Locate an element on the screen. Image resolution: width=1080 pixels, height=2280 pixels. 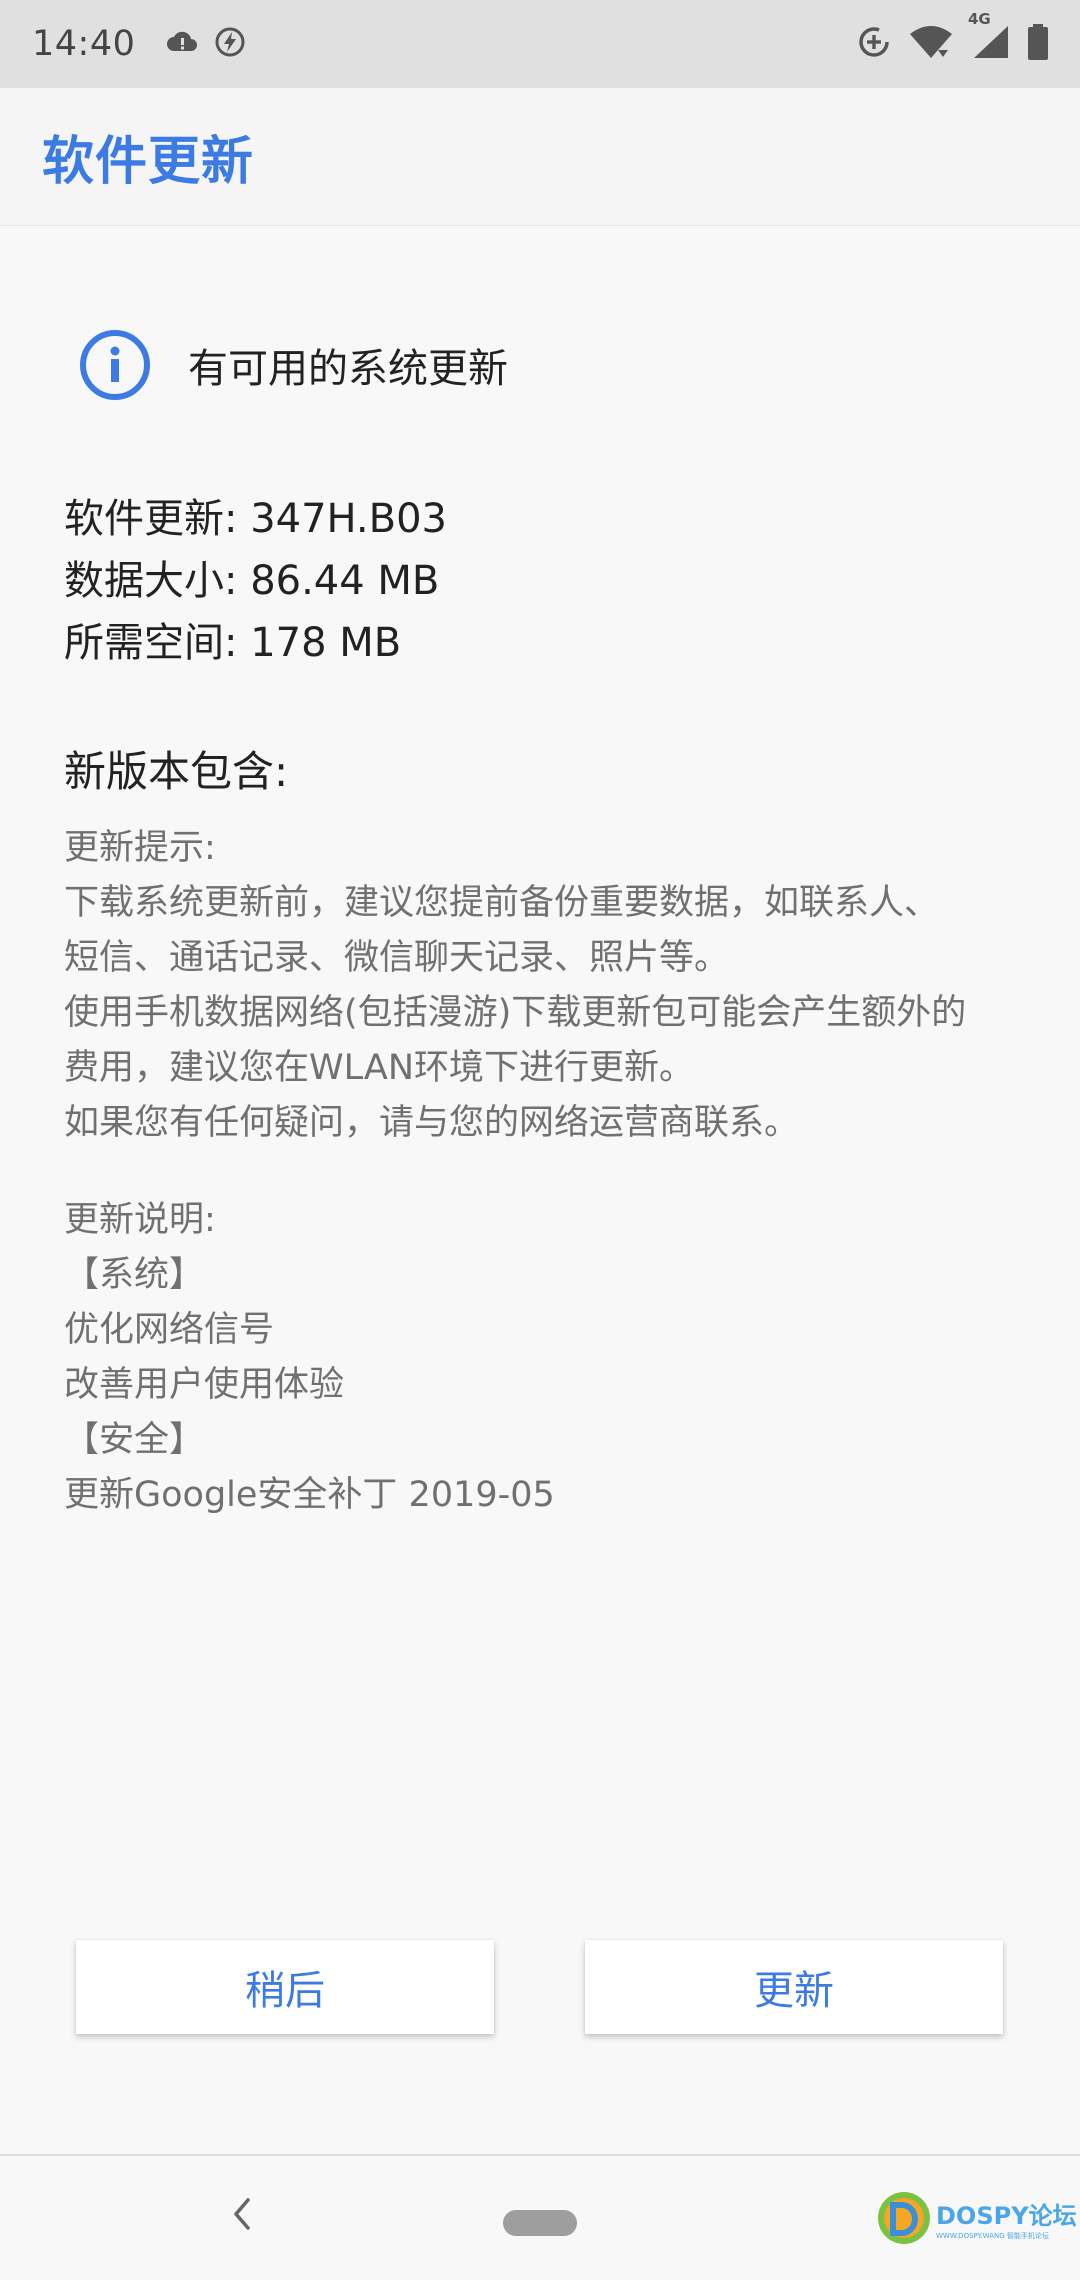
note-line: 短信、通话记录、微信聊天记录、照片等。 is located at coordinates (397, 958).